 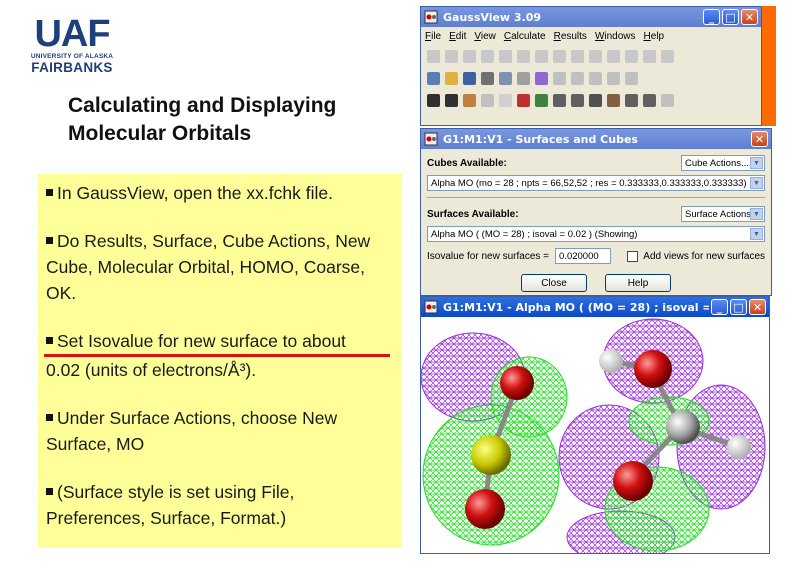 What do you see at coordinates (523, 100) in the screenshot?
I see `atom-icon` at bounding box center [523, 100].